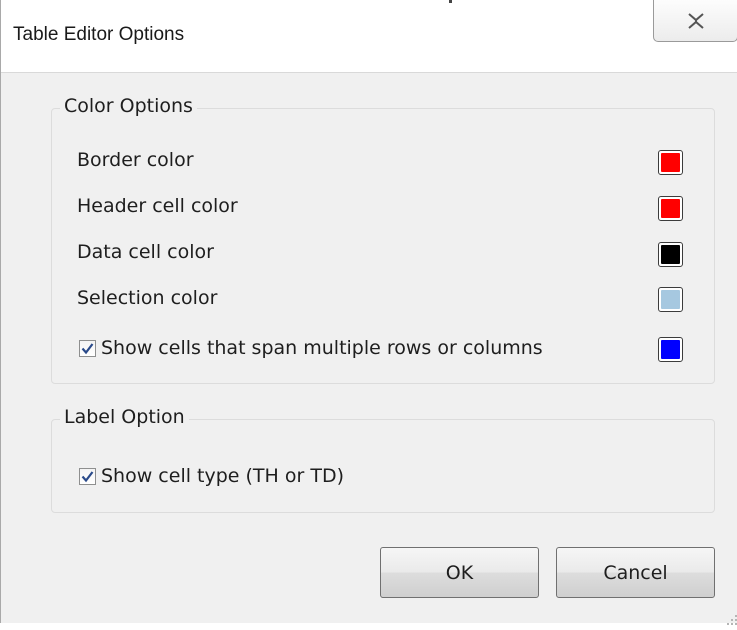 This screenshot has height=630, width=737. I want to click on span-cells-color-fill, so click(670, 349).